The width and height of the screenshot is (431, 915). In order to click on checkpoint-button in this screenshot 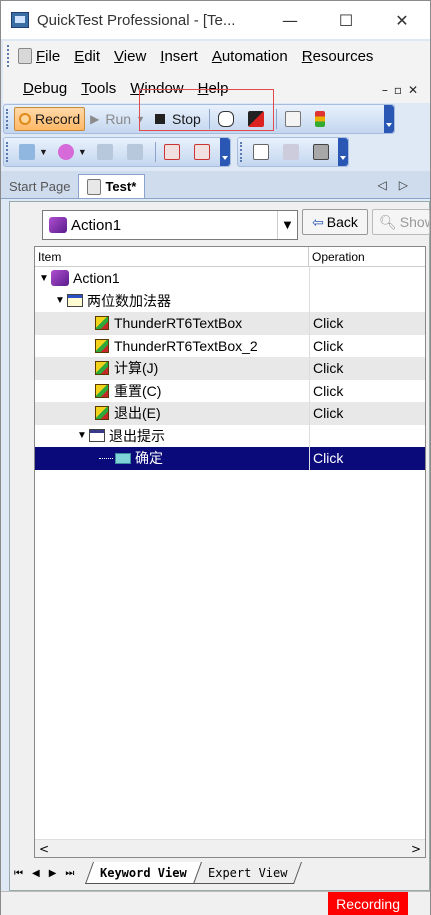, I will do `click(295, 119)`.